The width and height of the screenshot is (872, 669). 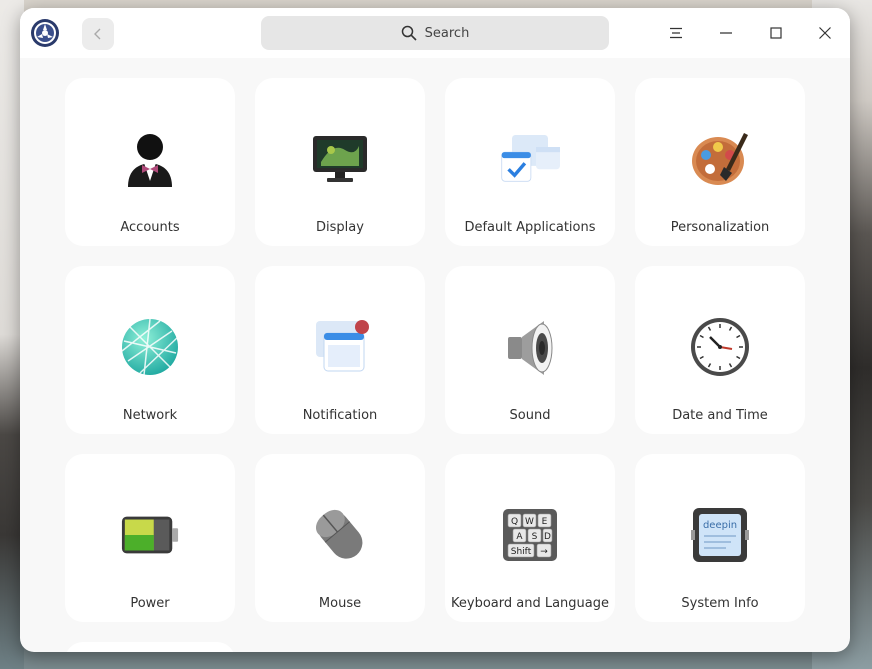 What do you see at coordinates (150, 603) in the screenshot?
I see `module-label: Power` at bounding box center [150, 603].